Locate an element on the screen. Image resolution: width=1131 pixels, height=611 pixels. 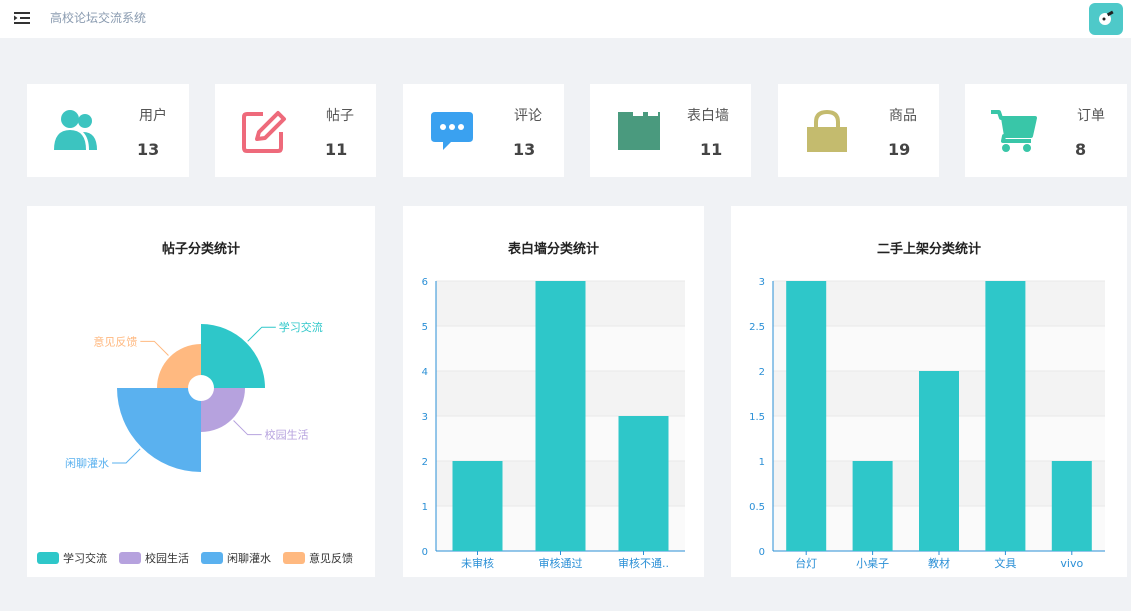
stat-card-orders: 订单 8 is located at coordinates (1046, 130).